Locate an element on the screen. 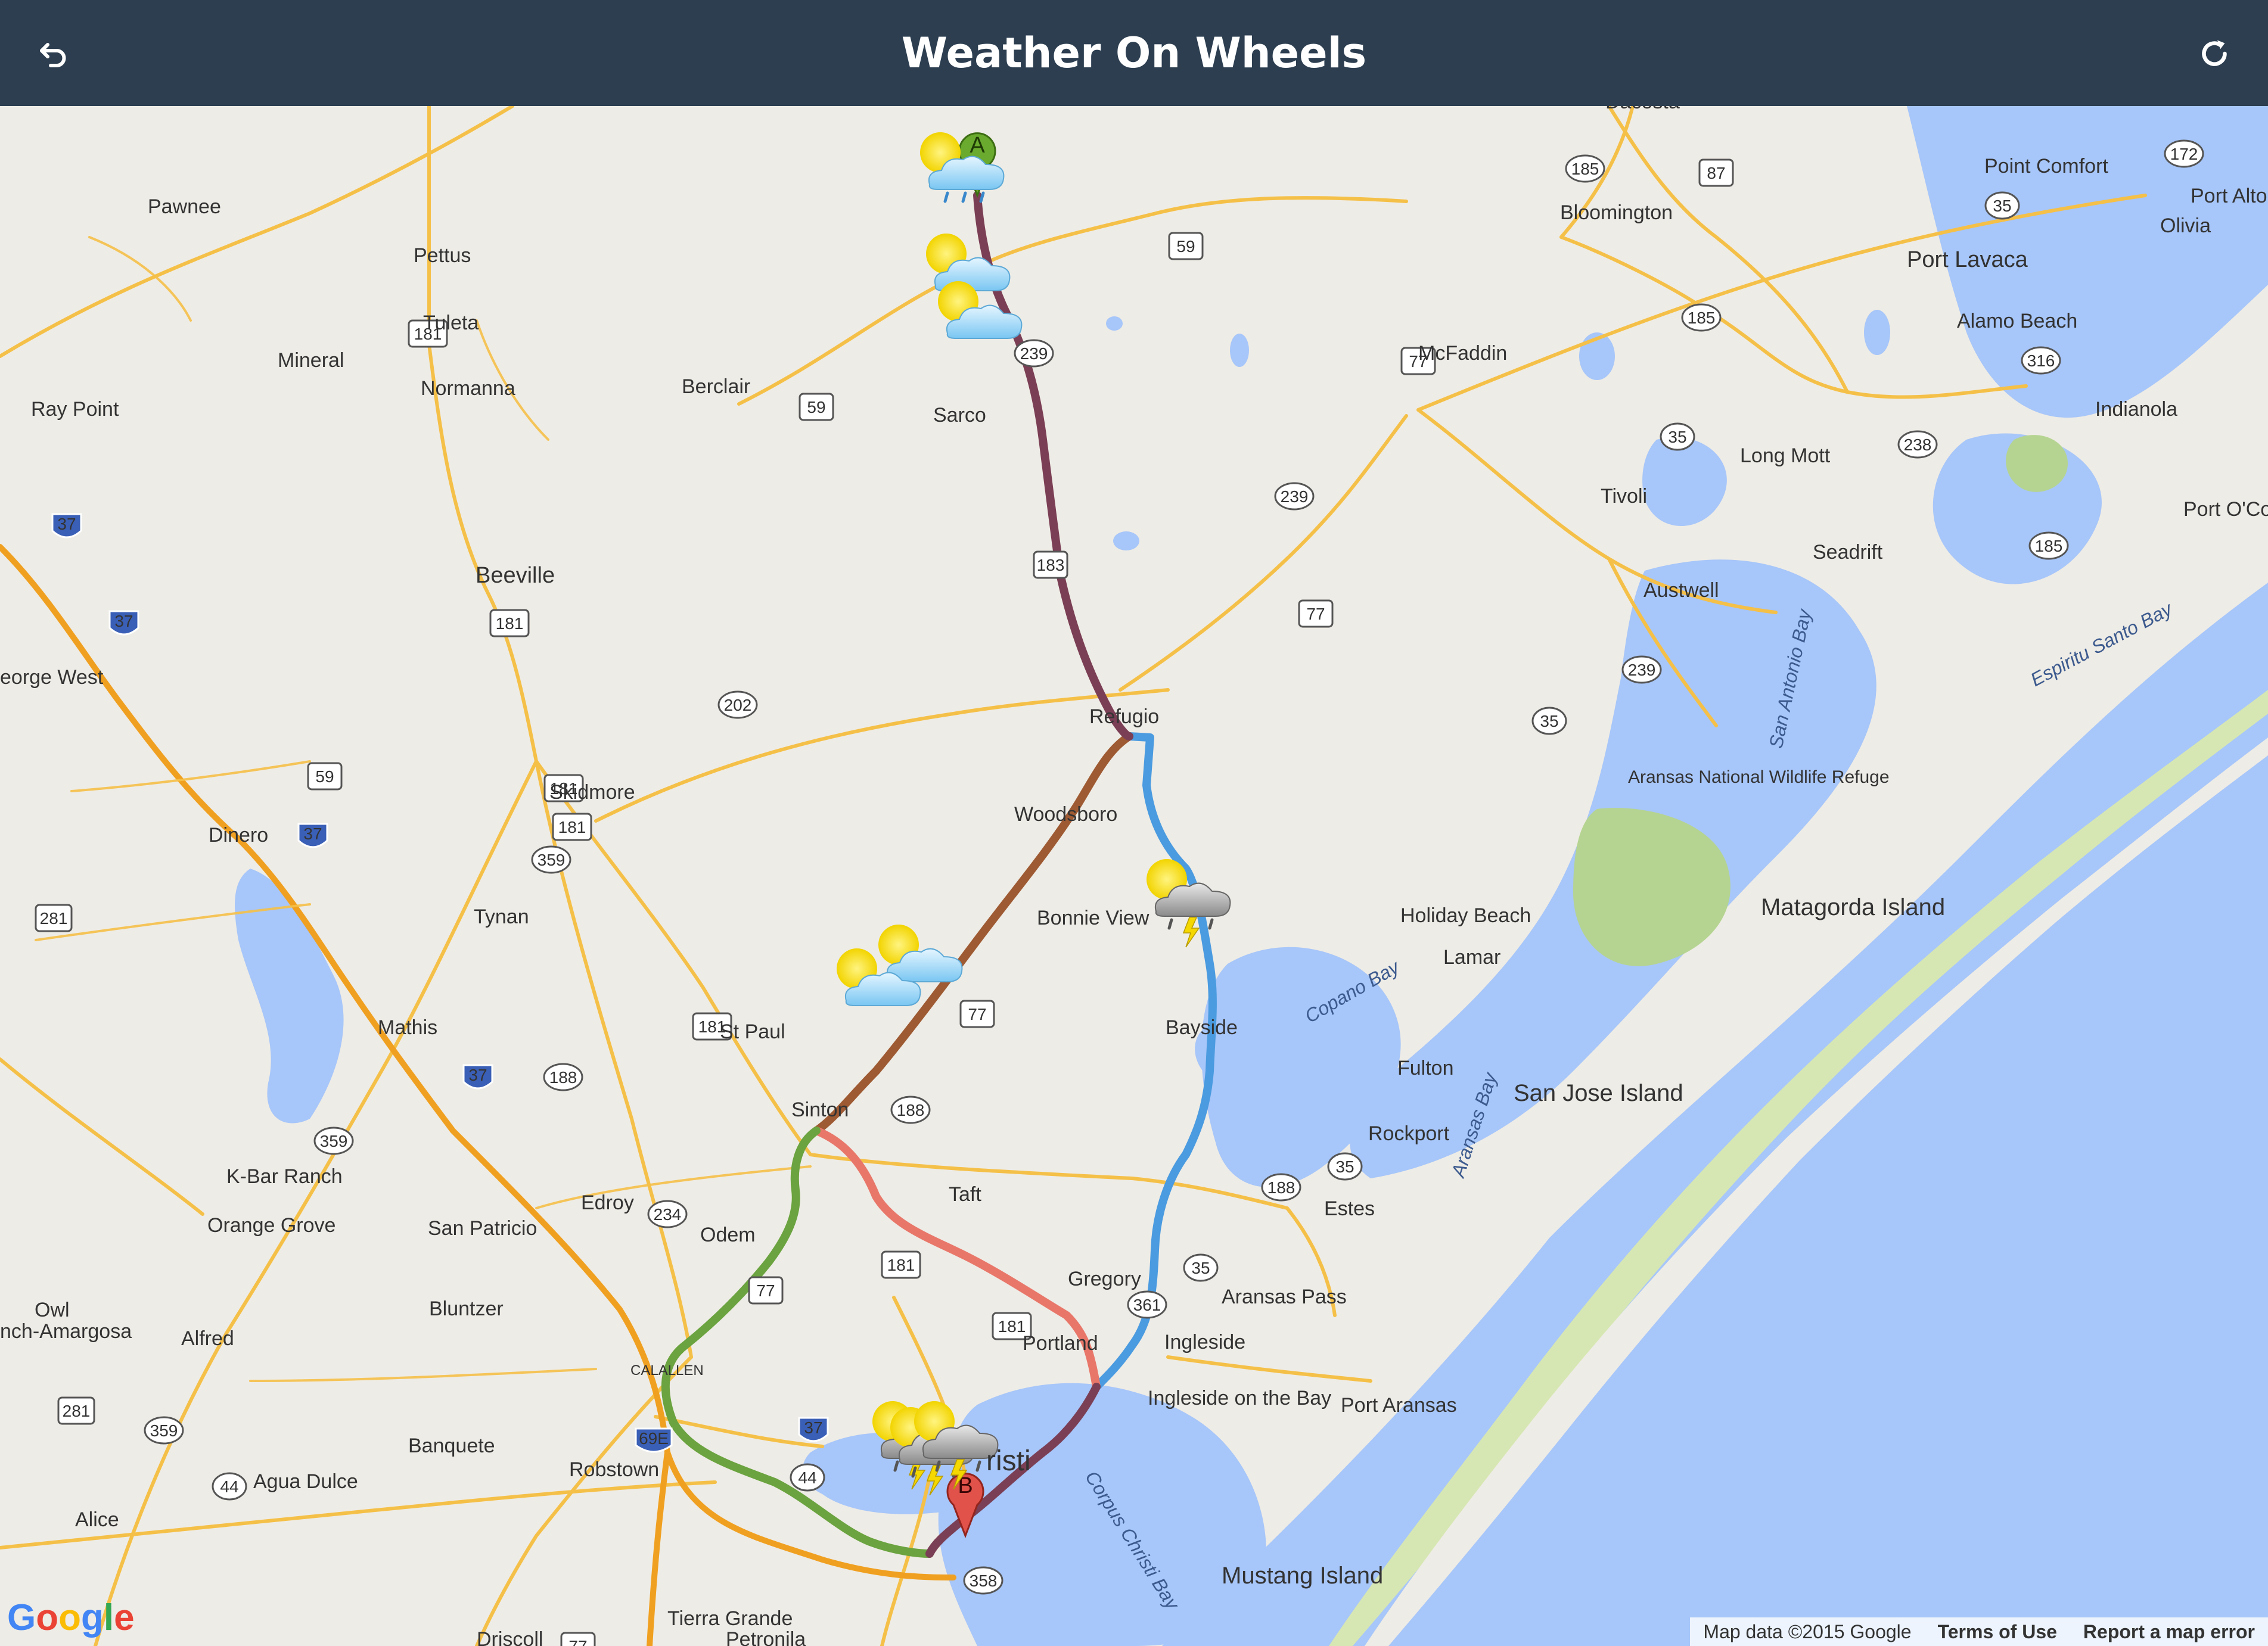 The image size is (2268, 1646). svg-text: Ingleside on the Bay is located at coordinates (1239, 1398).